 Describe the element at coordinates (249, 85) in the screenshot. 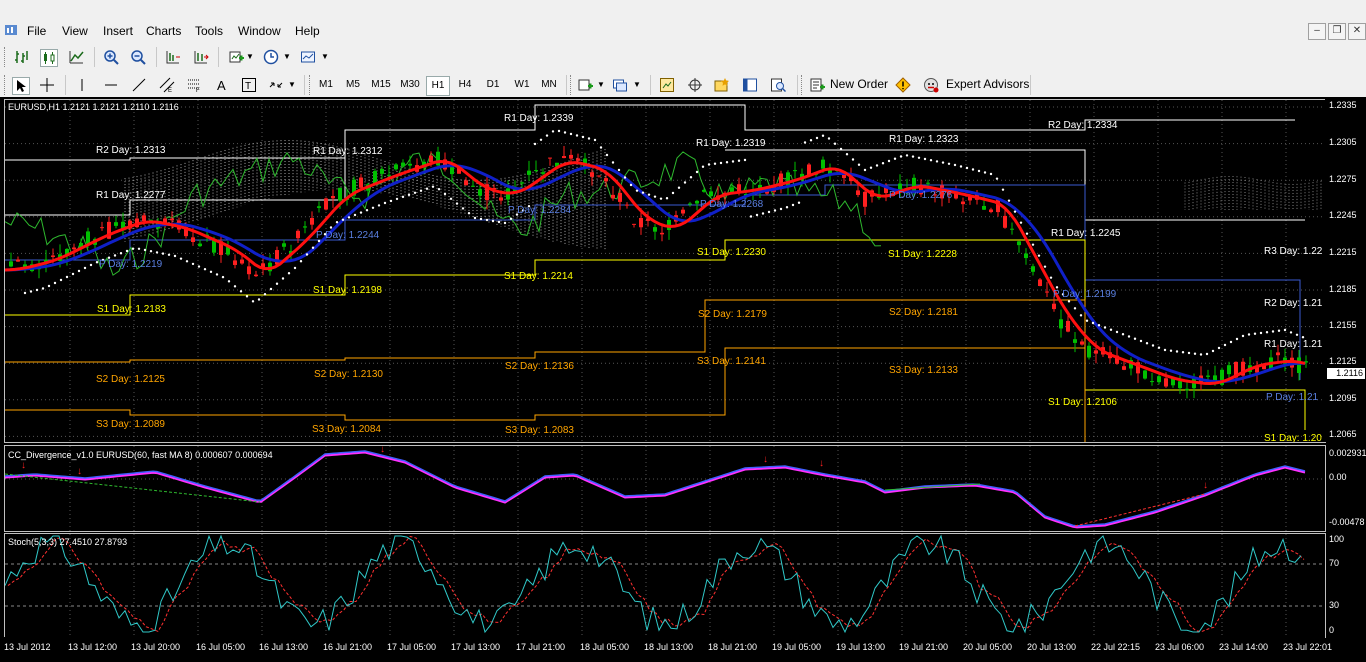

I see `text-label-icon: T` at that location.